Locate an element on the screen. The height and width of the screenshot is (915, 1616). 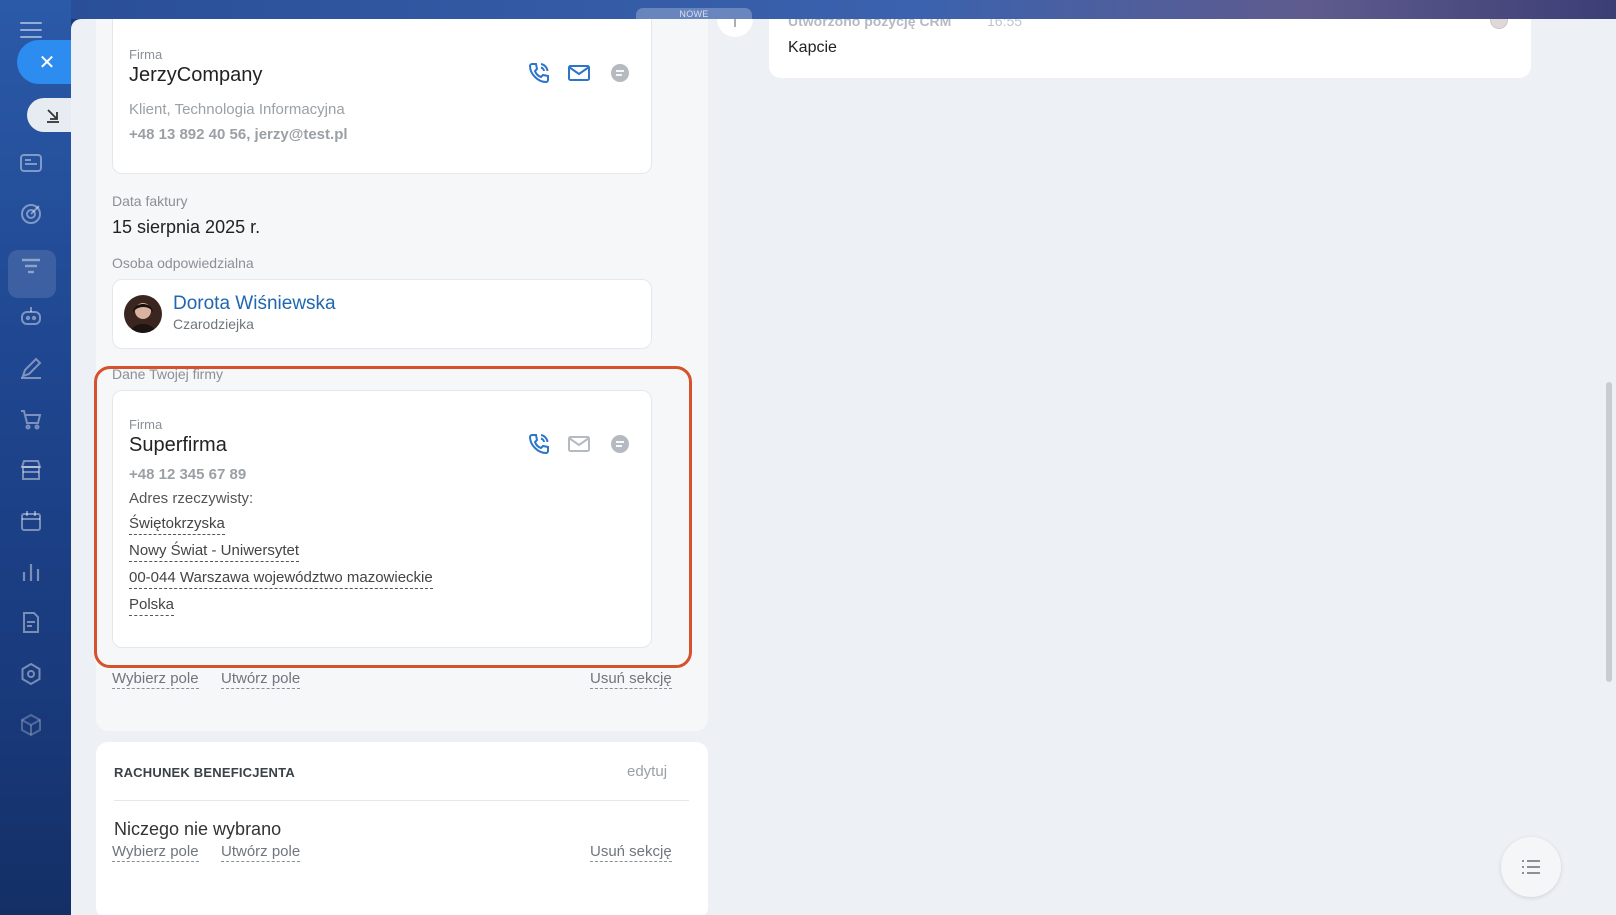
close-slider-button: ✕ is located at coordinates (45, 62).